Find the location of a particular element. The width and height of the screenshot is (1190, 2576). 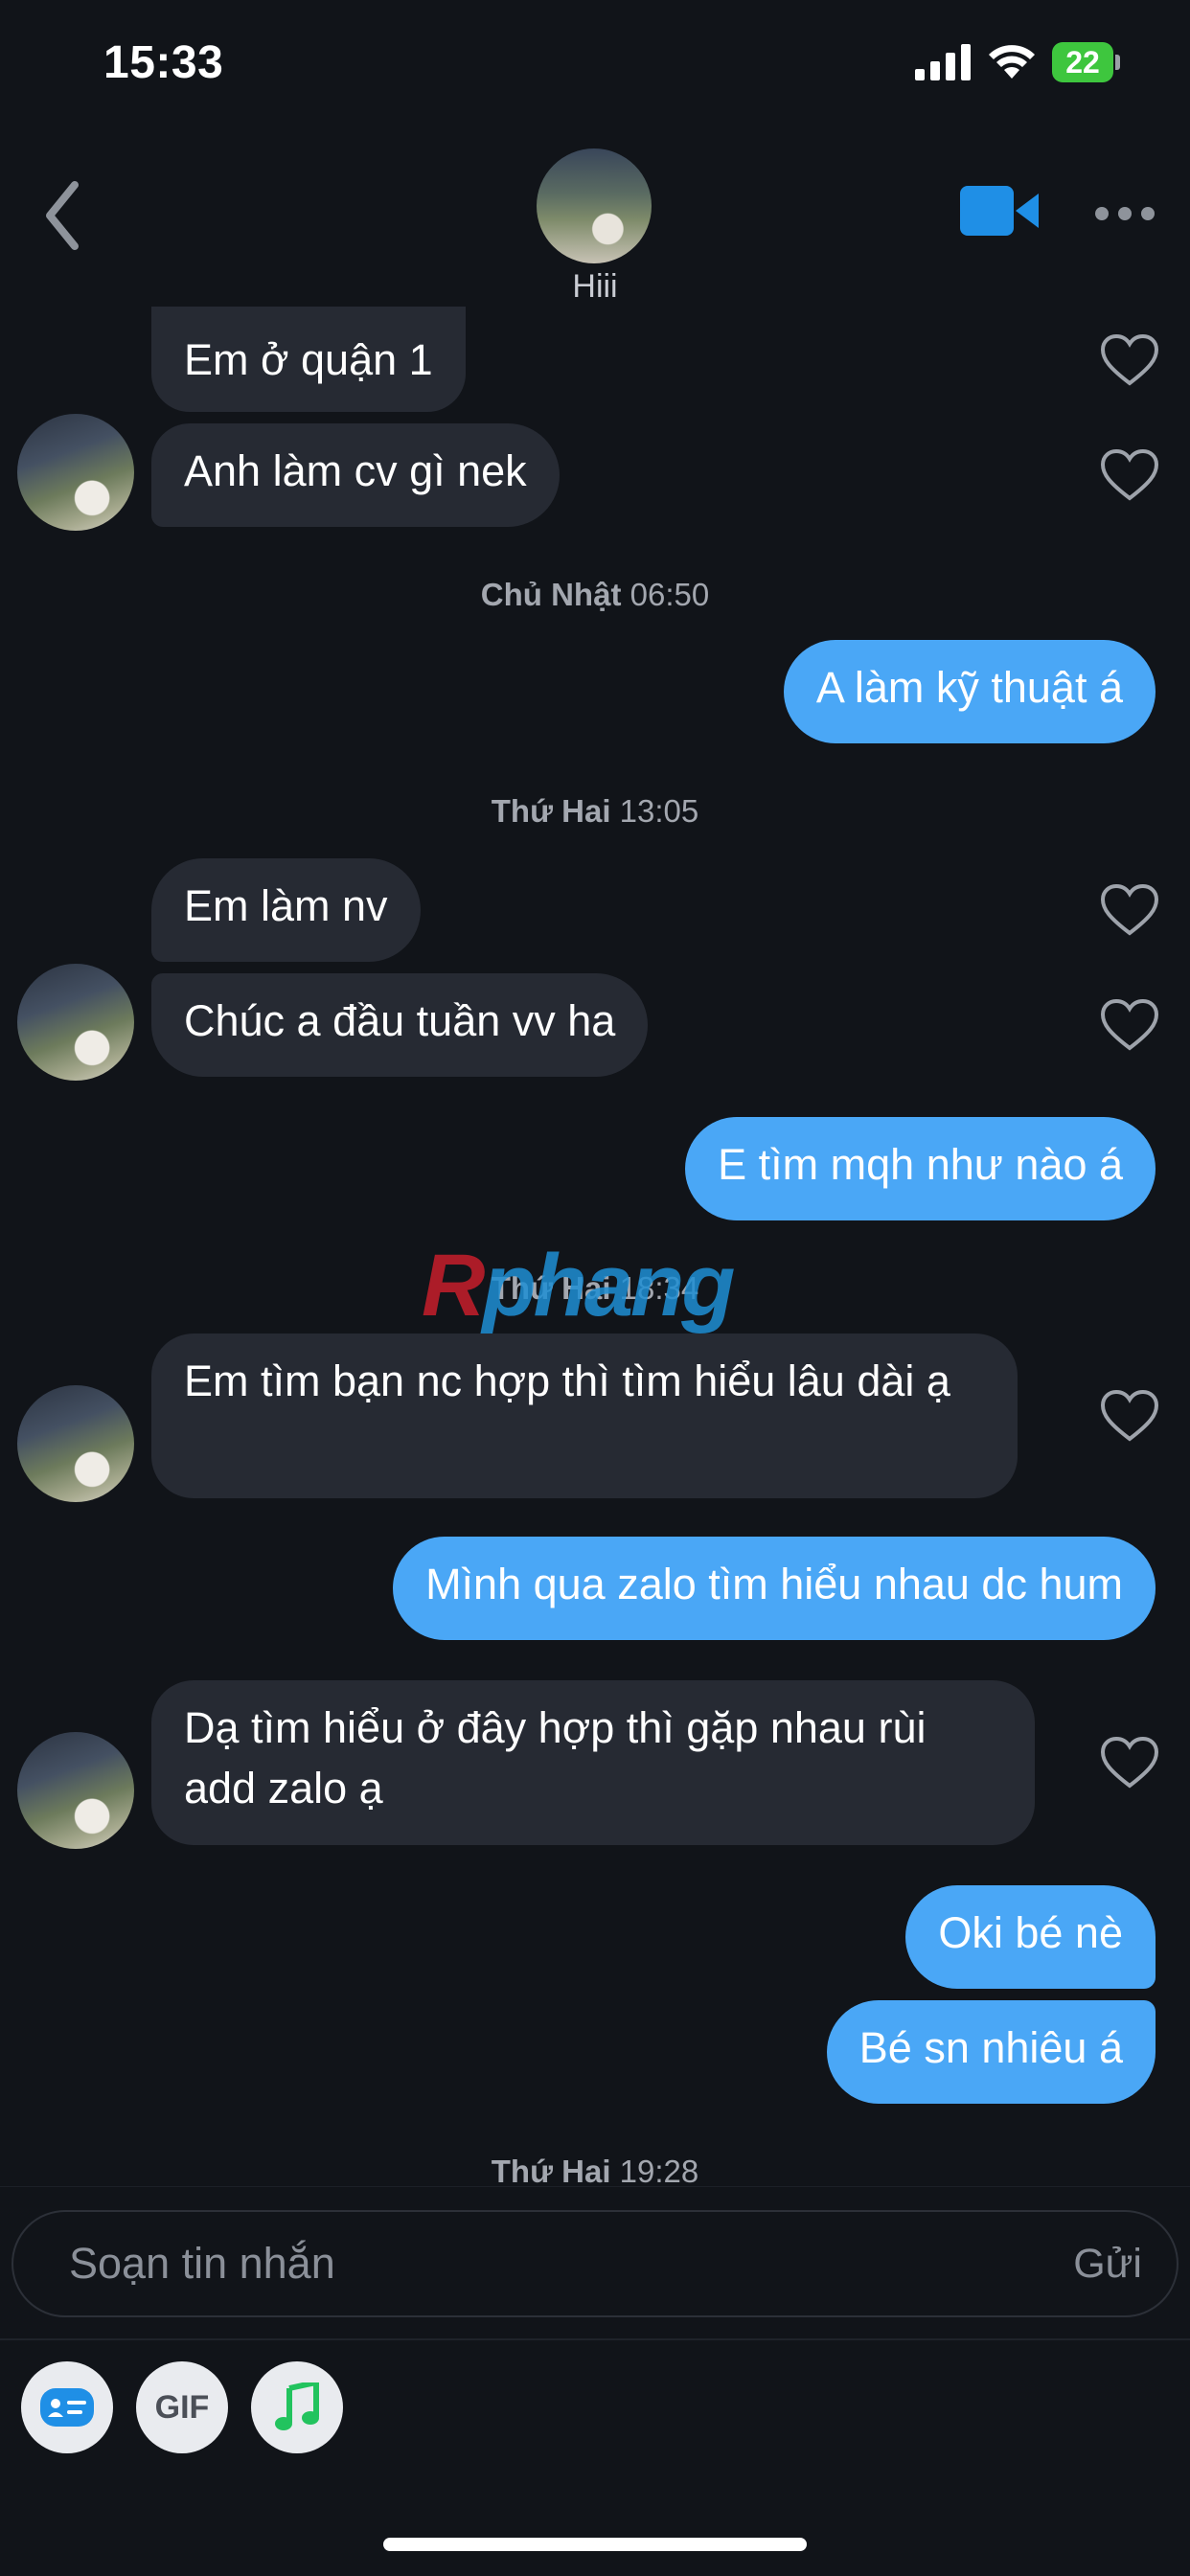

music-button is located at coordinates (297, 2407).